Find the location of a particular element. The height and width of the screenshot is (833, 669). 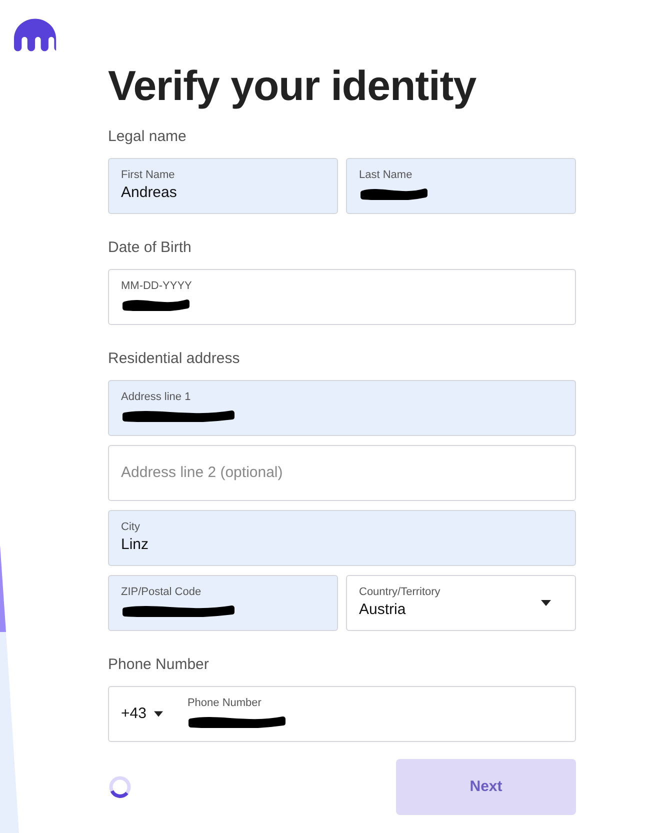

page-title: Verify your identity is located at coordinates (293, 86).